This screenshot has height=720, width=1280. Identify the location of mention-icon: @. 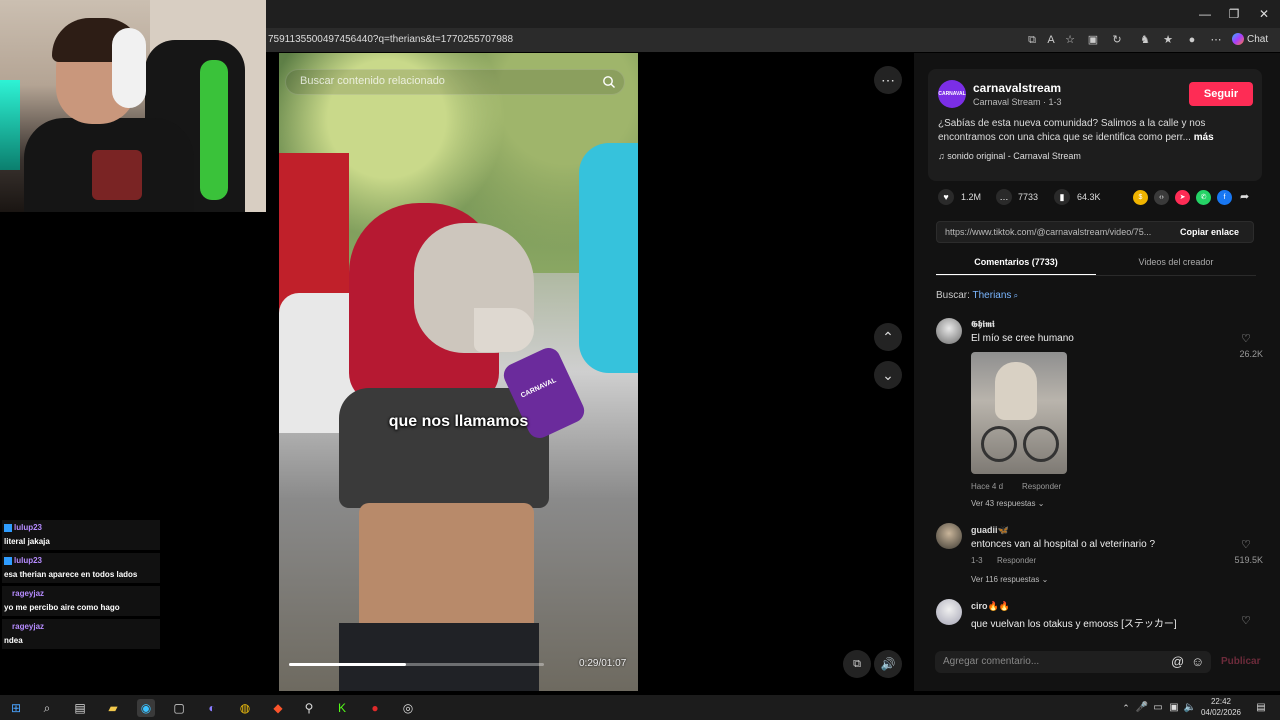
(1177, 661).